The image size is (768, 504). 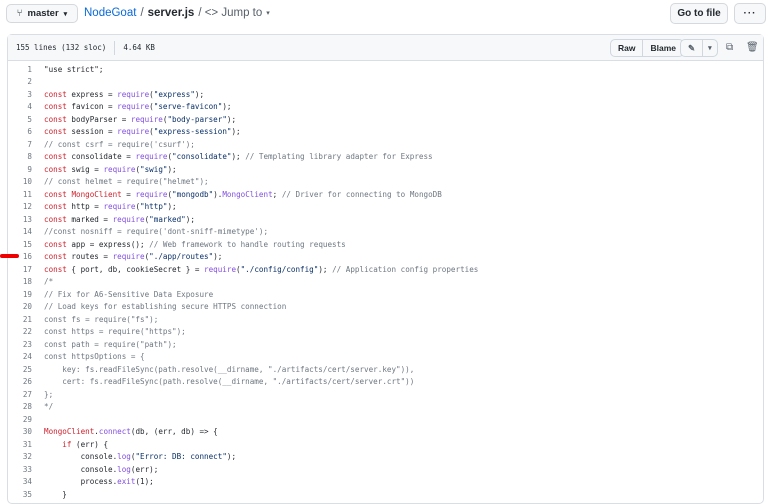 I want to click on line-number: 15, so click(x=20, y=244).